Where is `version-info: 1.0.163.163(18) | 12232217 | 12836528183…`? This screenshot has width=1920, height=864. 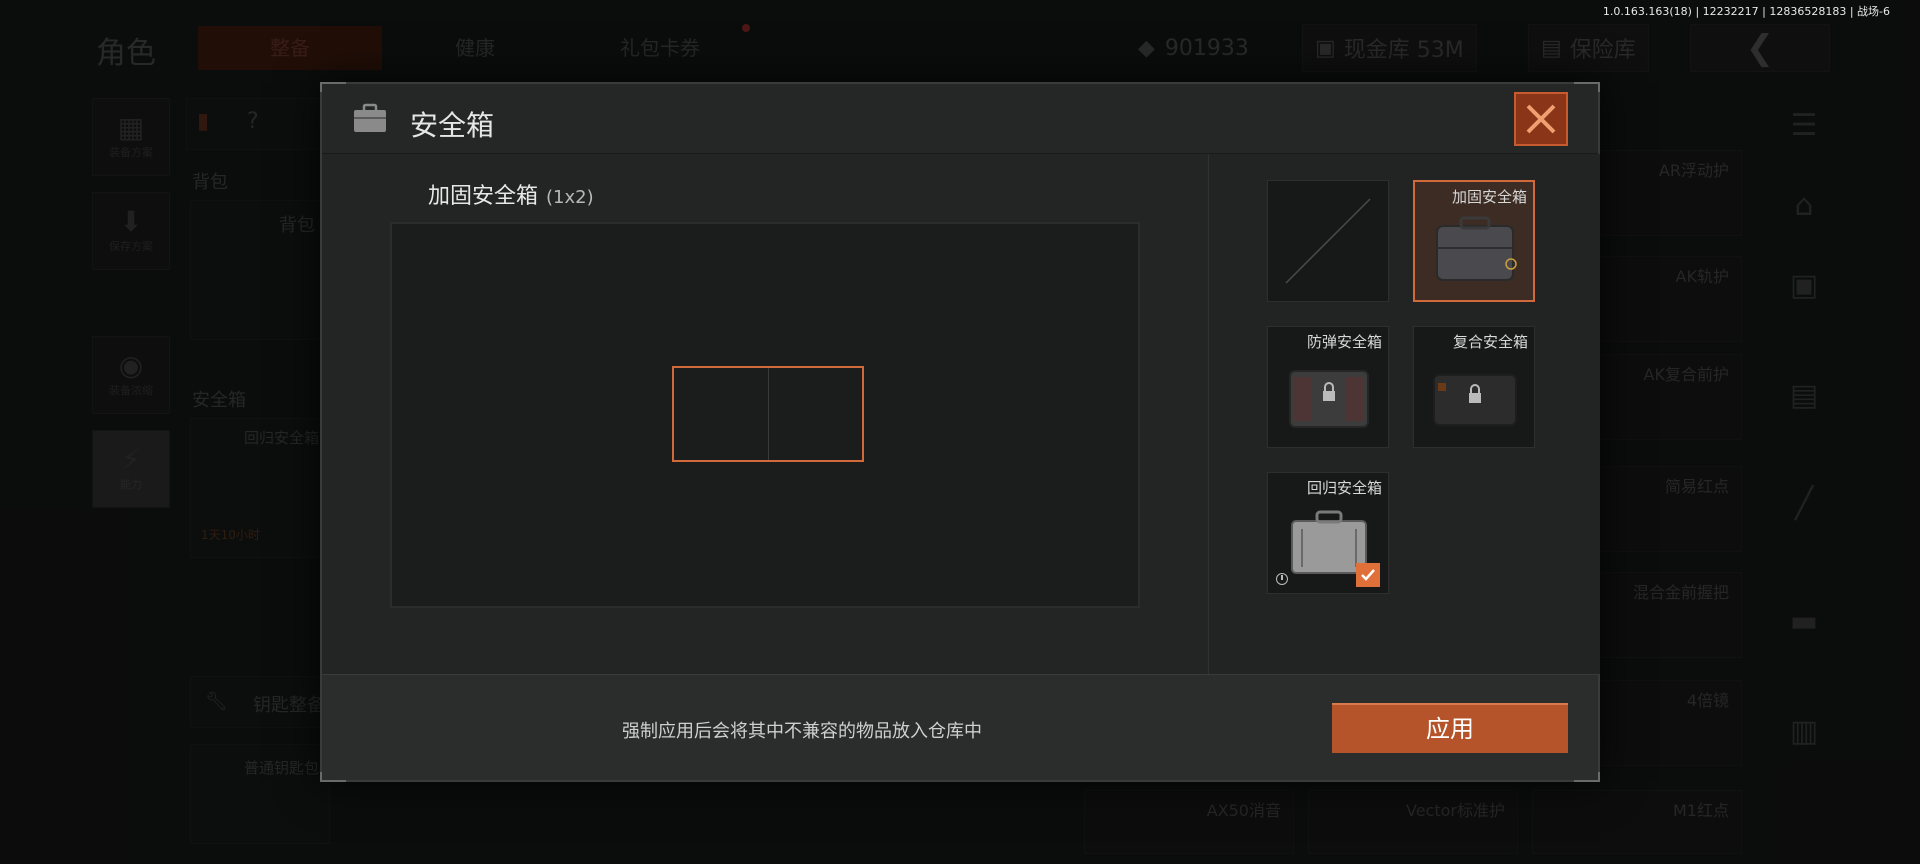 version-info: 1.0.163.163(18) | 12232217 | 12836528183… is located at coordinates (1746, 11).